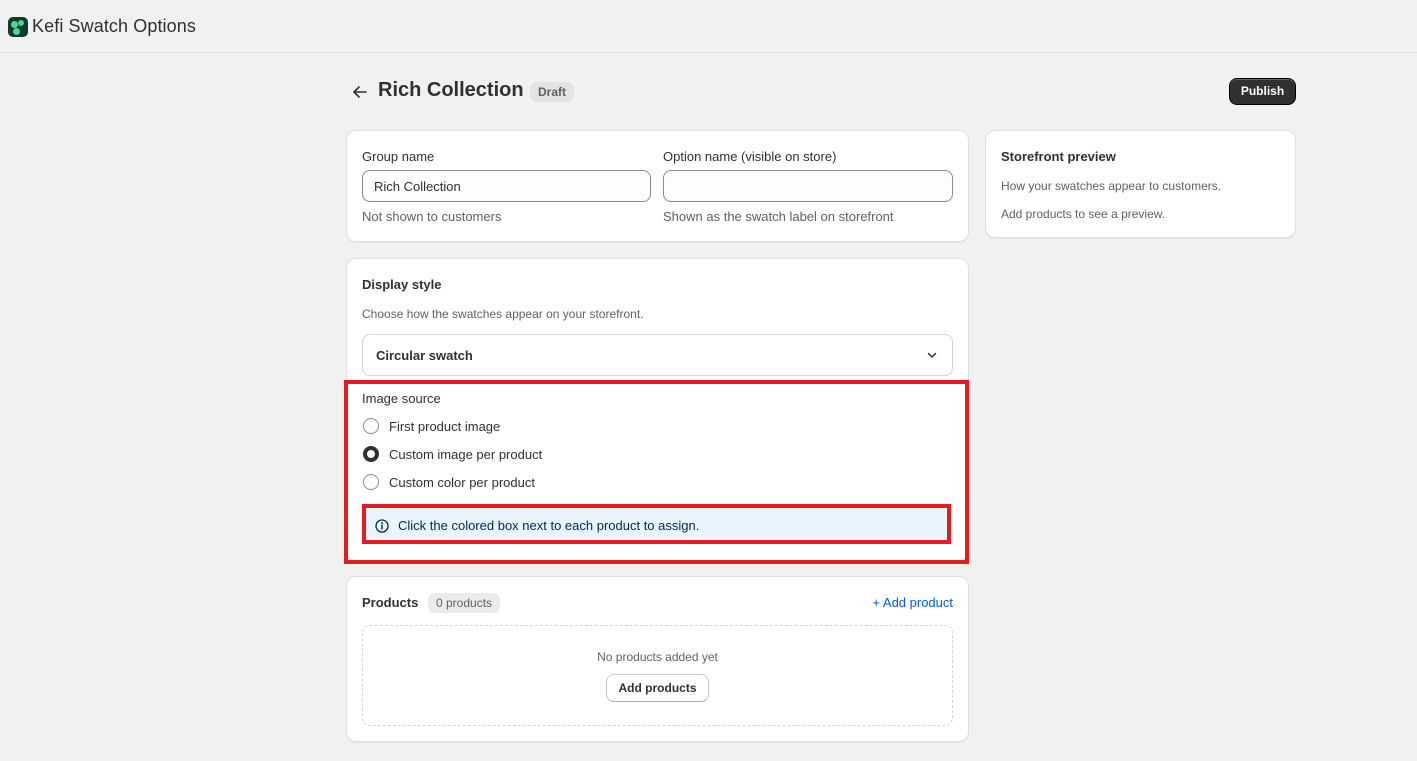  I want to click on display-style-select: Circular swatch, so click(657, 355).